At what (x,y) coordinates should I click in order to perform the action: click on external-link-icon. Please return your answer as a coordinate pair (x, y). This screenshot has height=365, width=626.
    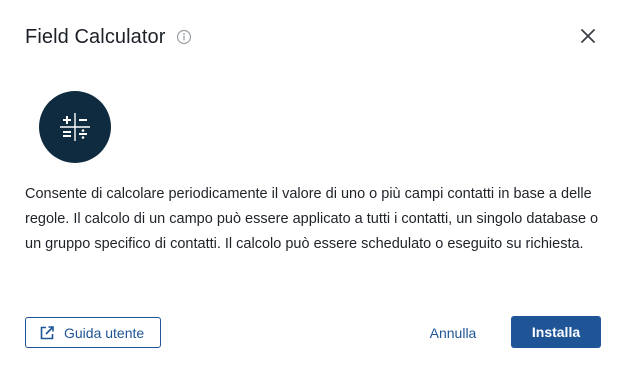
    Looking at the image, I should click on (47, 332).